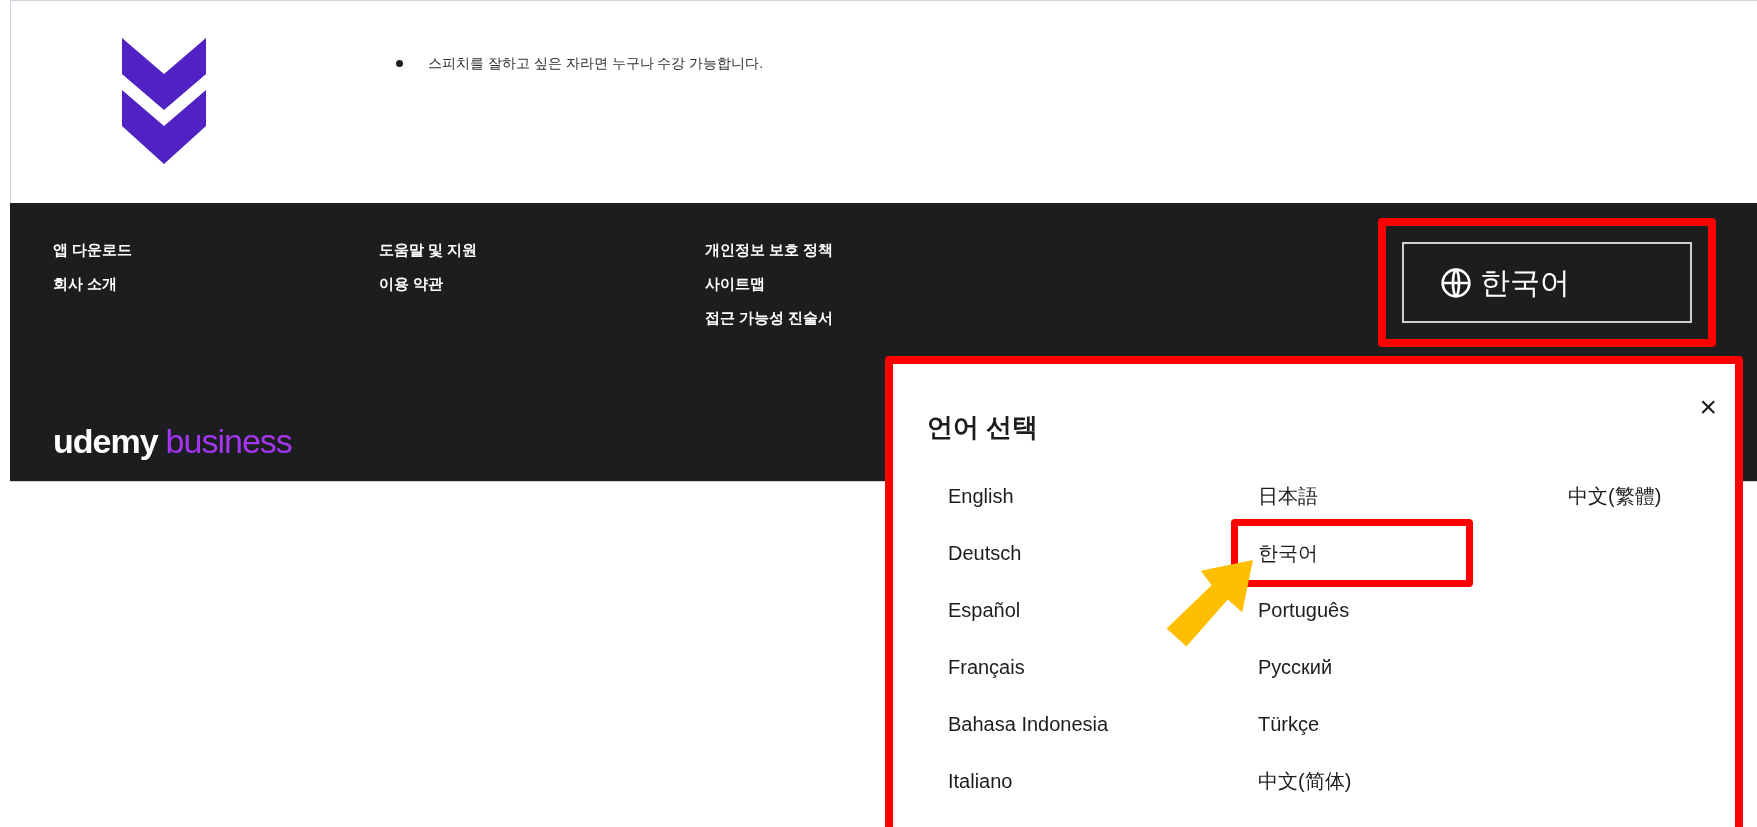 The height and width of the screenshot is (827, 1757). I want to click on footer-link: 회사 소개, so click(85, 284).